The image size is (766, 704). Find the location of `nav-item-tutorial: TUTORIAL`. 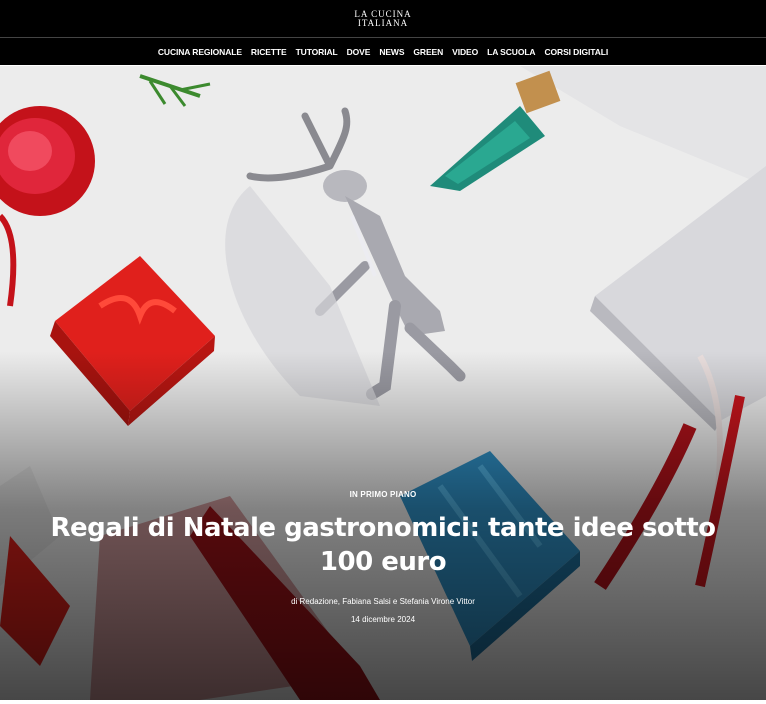

nav-item-tutorial: TUTORIAL is located at coordinates (317, 52).